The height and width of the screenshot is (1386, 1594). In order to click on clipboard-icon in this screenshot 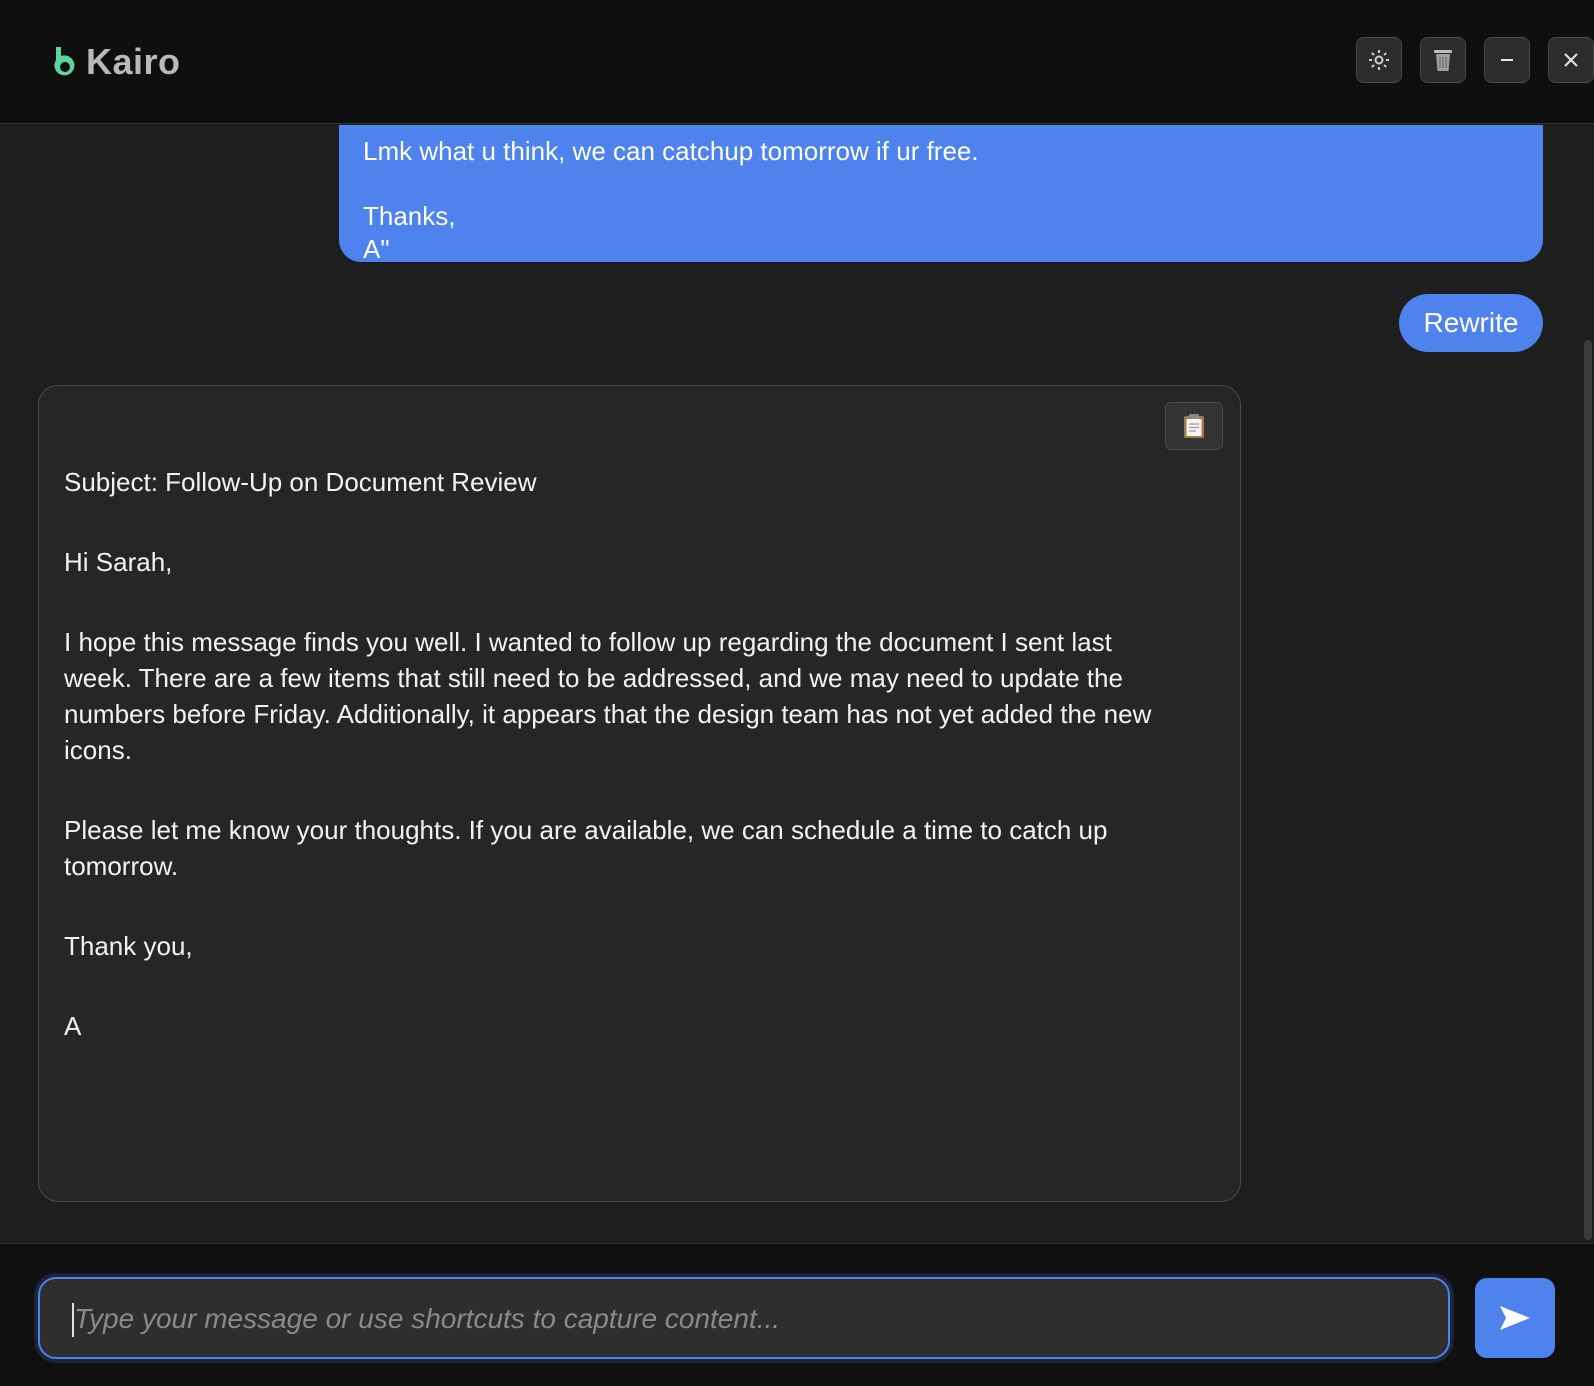, I will do `click(1194, 426)`.